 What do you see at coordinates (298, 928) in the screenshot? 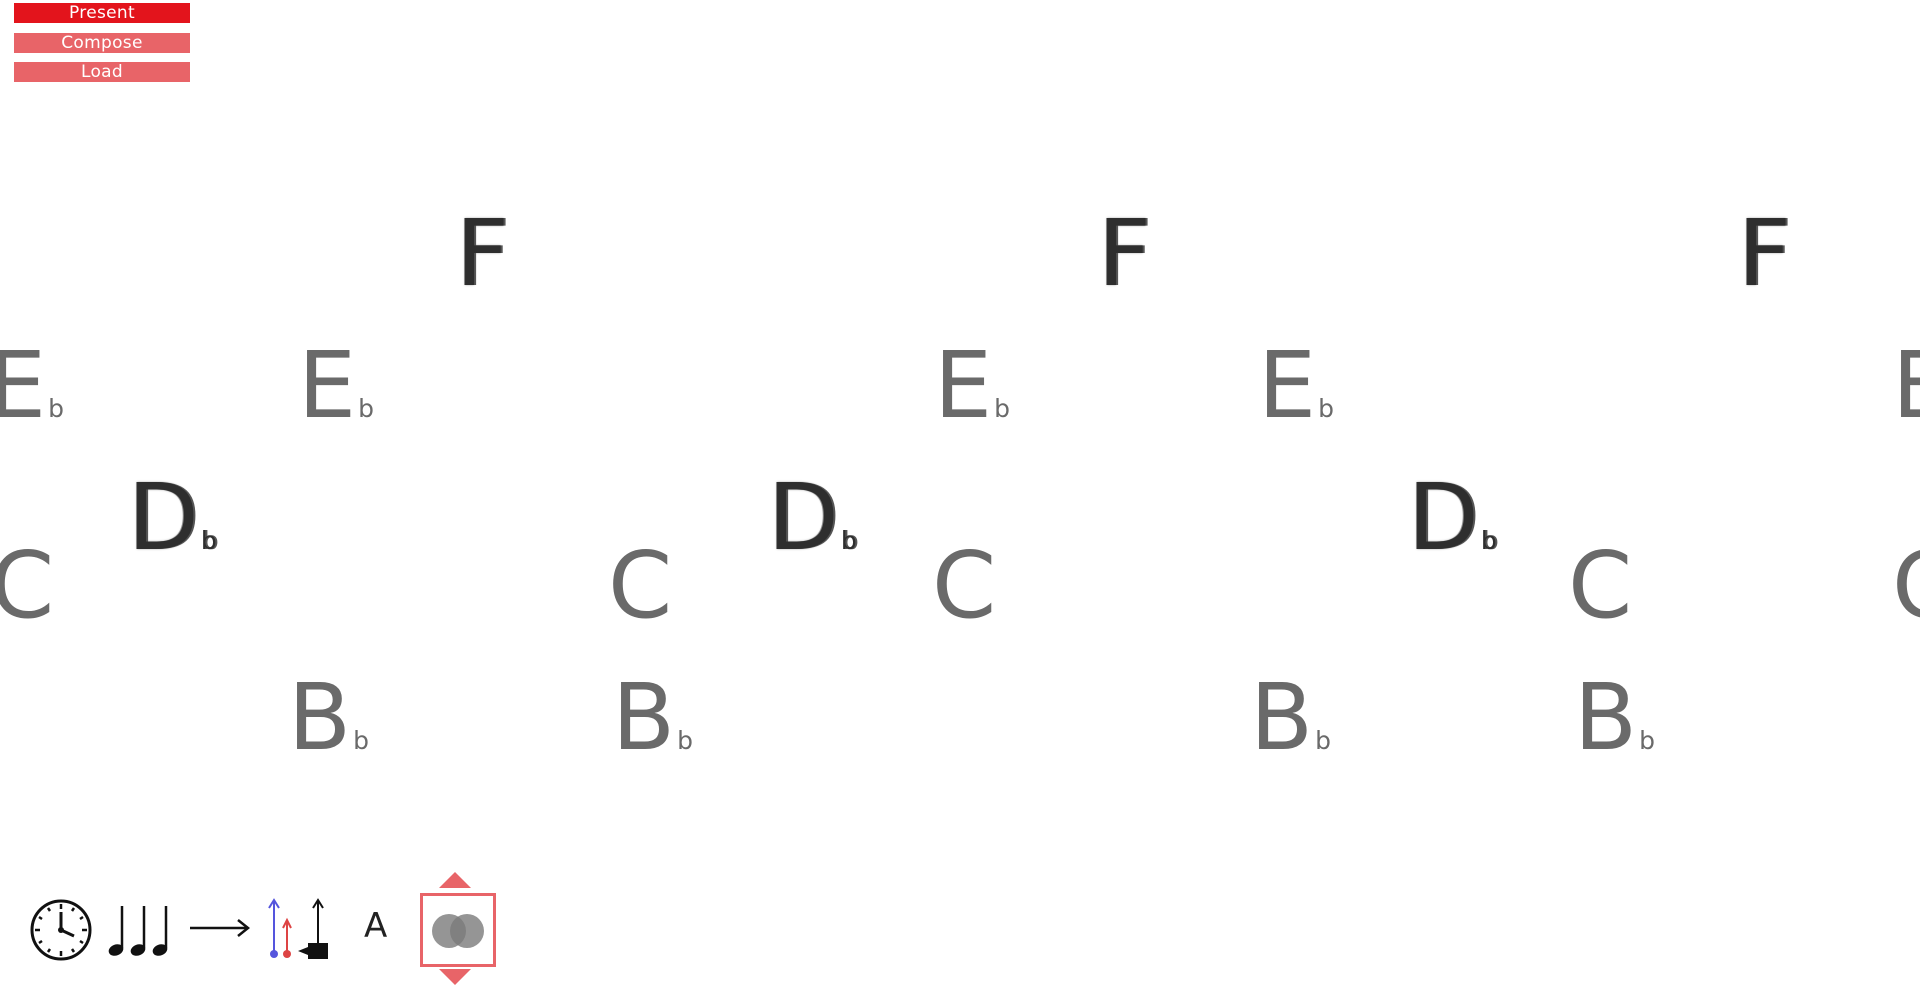
I see `voice-lines-icon` at bounding box center [298, 928].